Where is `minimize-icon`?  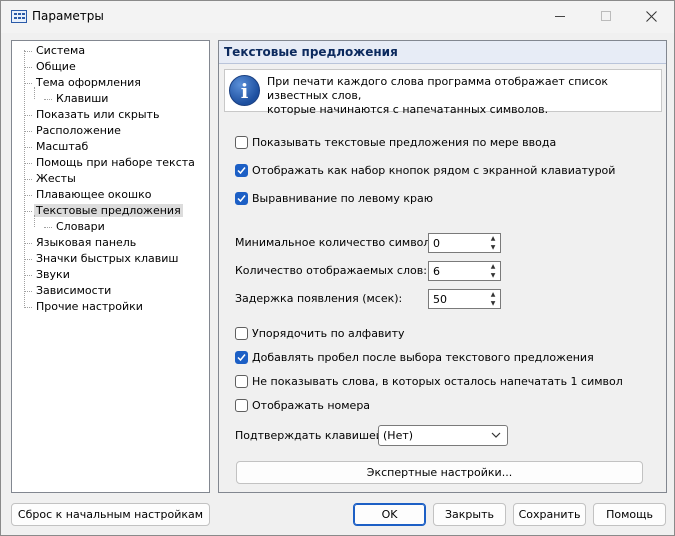 minimize-icon is located at coordinates (560, 16).